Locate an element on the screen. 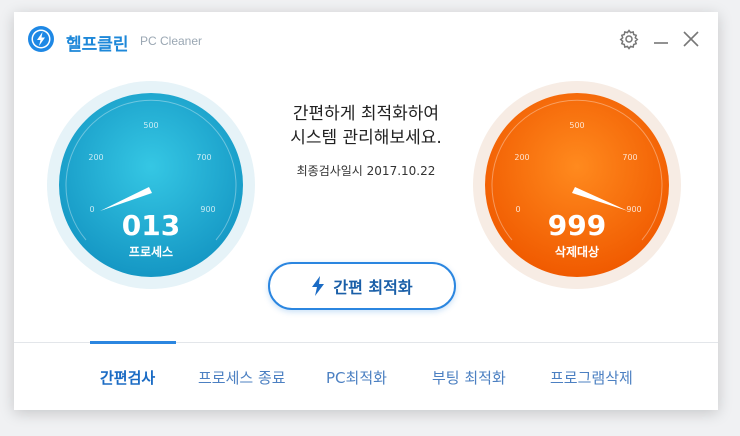  active-tab-indicator is located at coordinates (133, 342).